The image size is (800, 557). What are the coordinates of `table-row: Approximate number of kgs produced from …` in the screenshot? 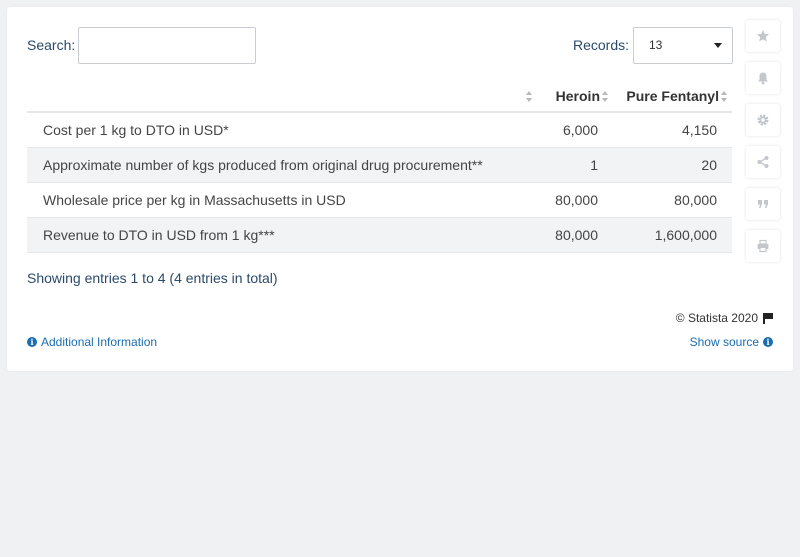 It's located at (379, 165).